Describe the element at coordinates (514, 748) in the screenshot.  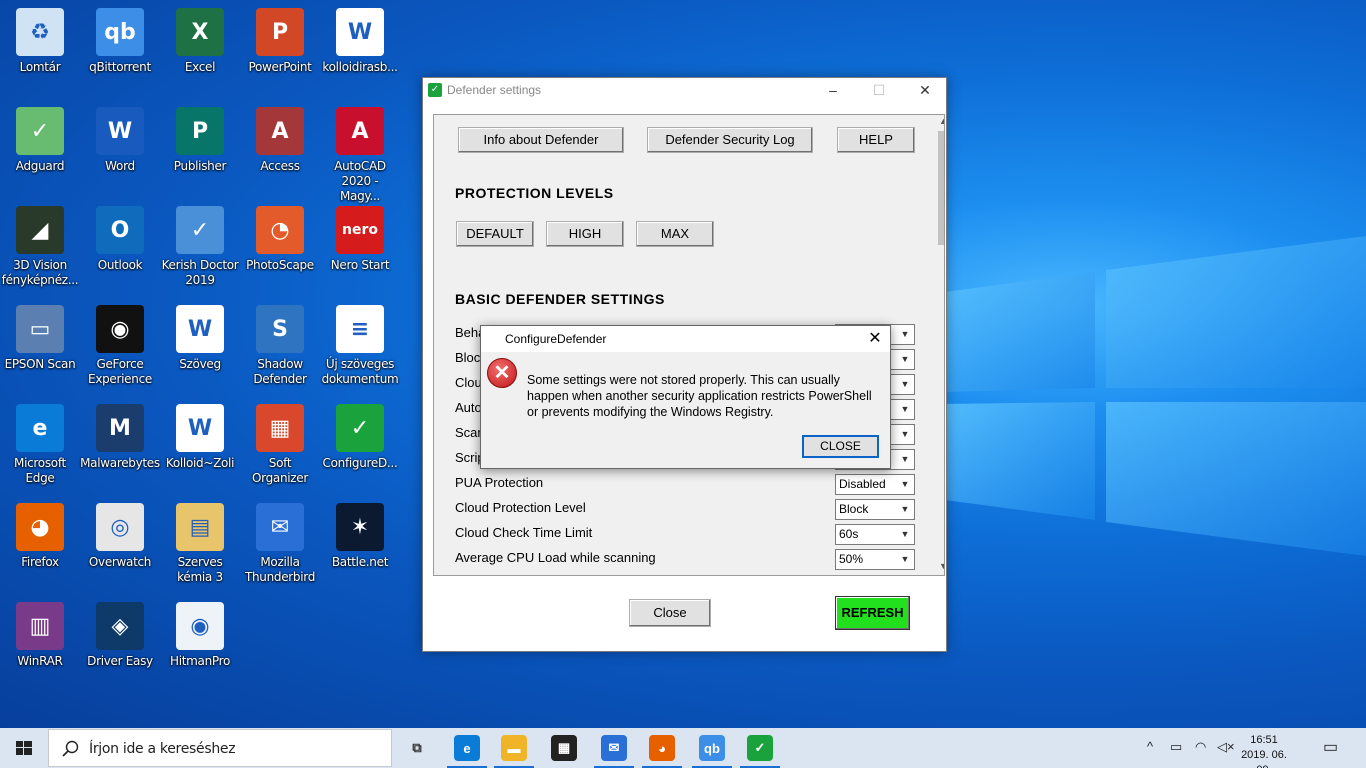
I see `taskbar-app-button: ▬` at that location.